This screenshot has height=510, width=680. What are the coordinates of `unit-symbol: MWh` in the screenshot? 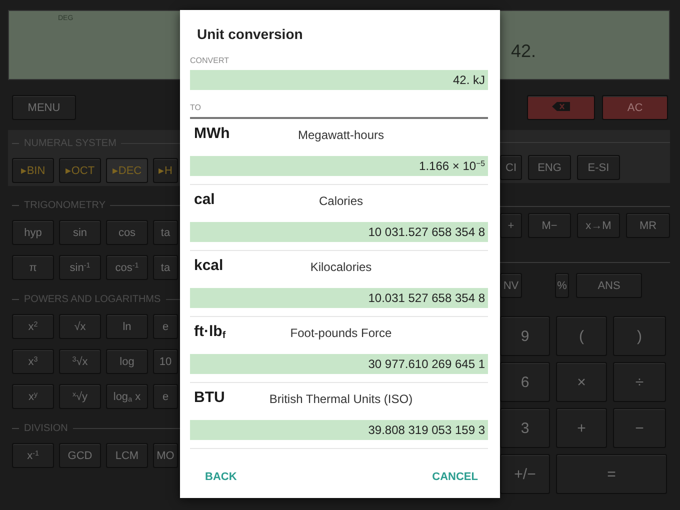 It's located at (212, 133).